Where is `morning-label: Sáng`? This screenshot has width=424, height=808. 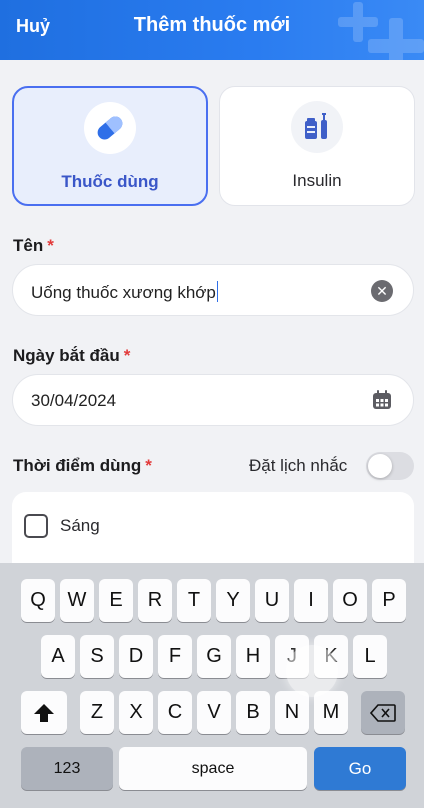
morning-label: Sáng is located at coordinates (80, 525).